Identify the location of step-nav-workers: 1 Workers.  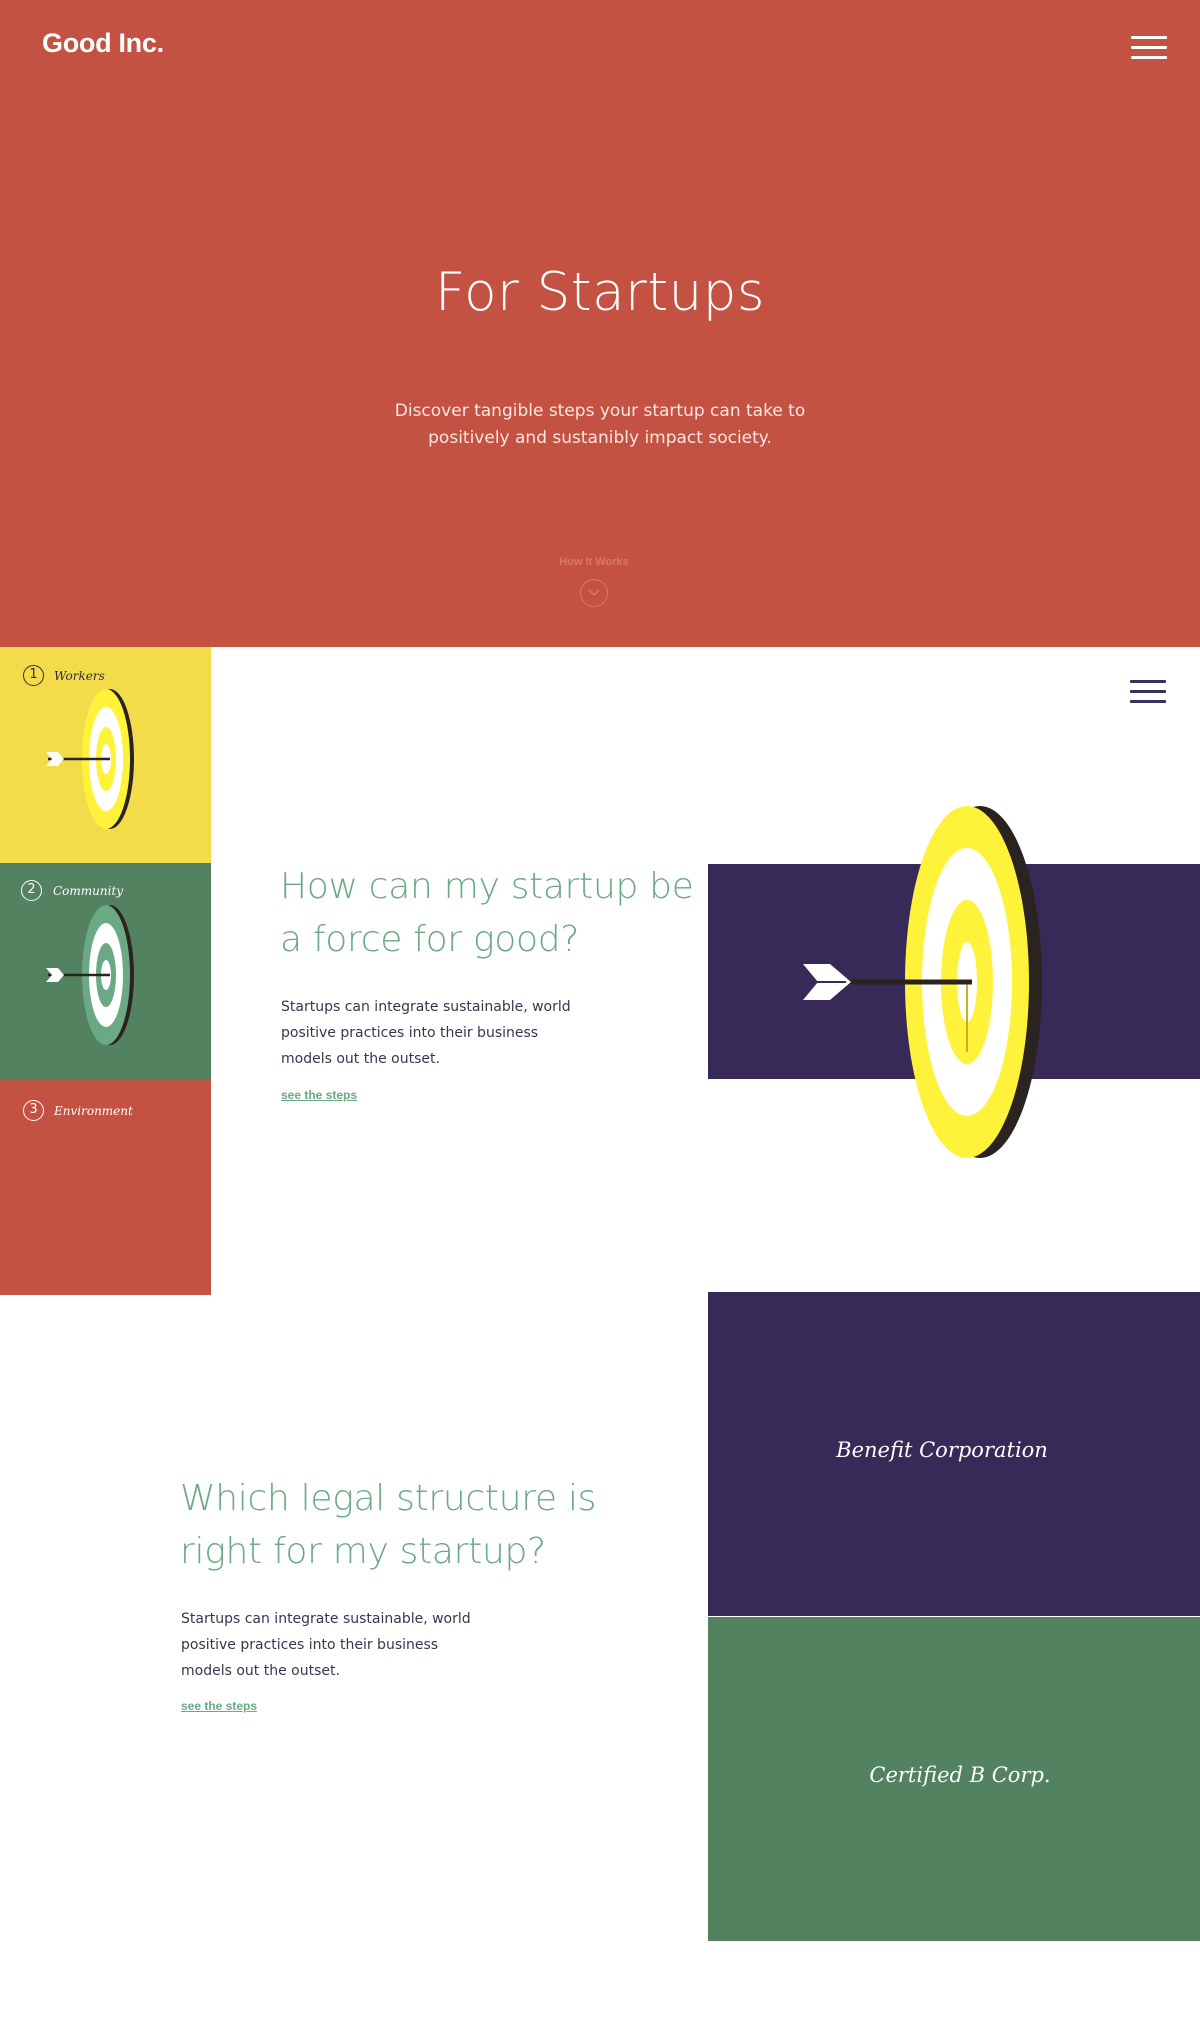
(105, 755).